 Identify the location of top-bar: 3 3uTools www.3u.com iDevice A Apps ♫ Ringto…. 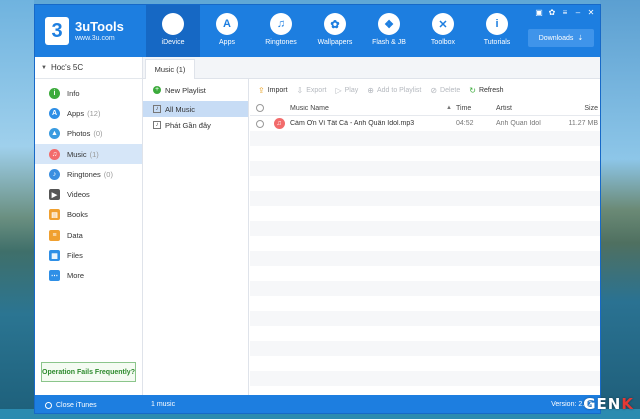
(317, 31).